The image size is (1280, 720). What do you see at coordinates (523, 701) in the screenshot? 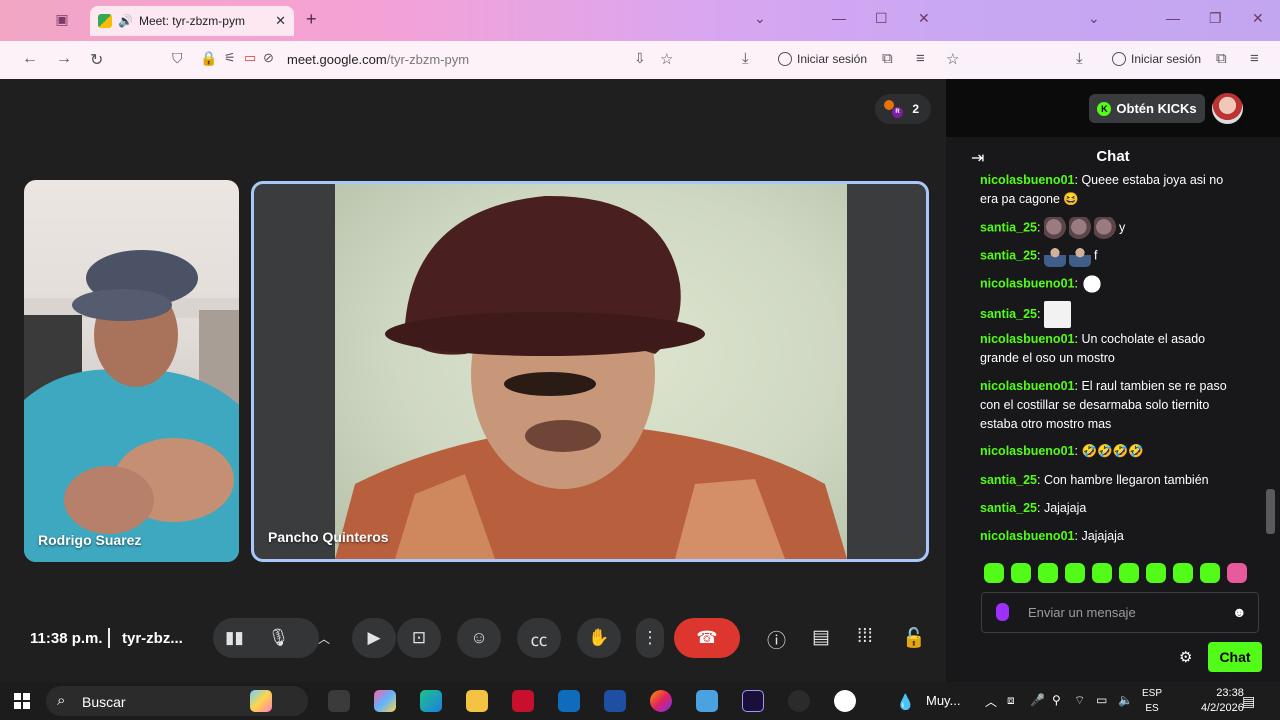
I see `mcafee-icon` at bounding box center [523, 701].